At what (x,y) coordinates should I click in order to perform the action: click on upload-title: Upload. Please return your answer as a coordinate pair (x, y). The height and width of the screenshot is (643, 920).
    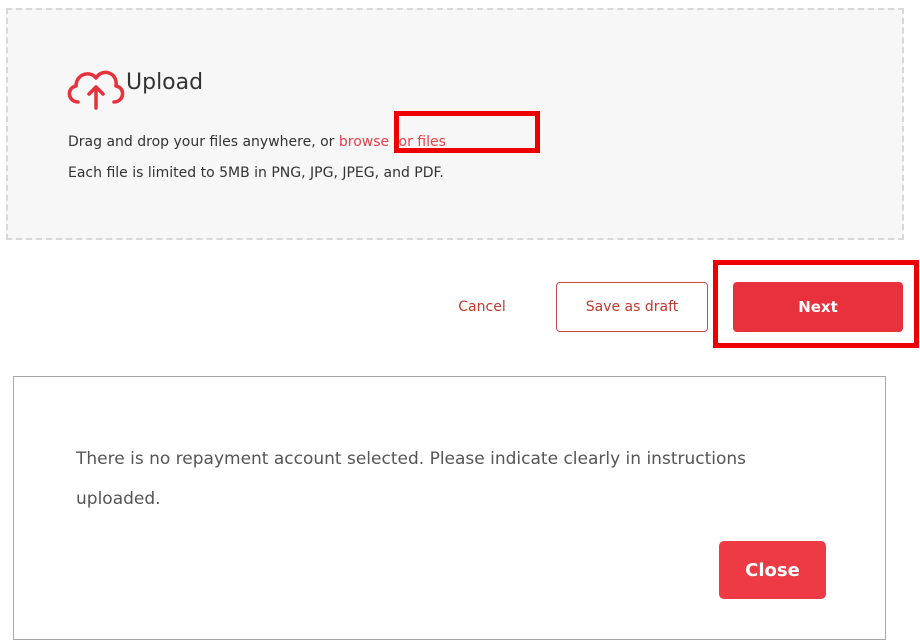
    Looking at the image, I should click on (165, 82).